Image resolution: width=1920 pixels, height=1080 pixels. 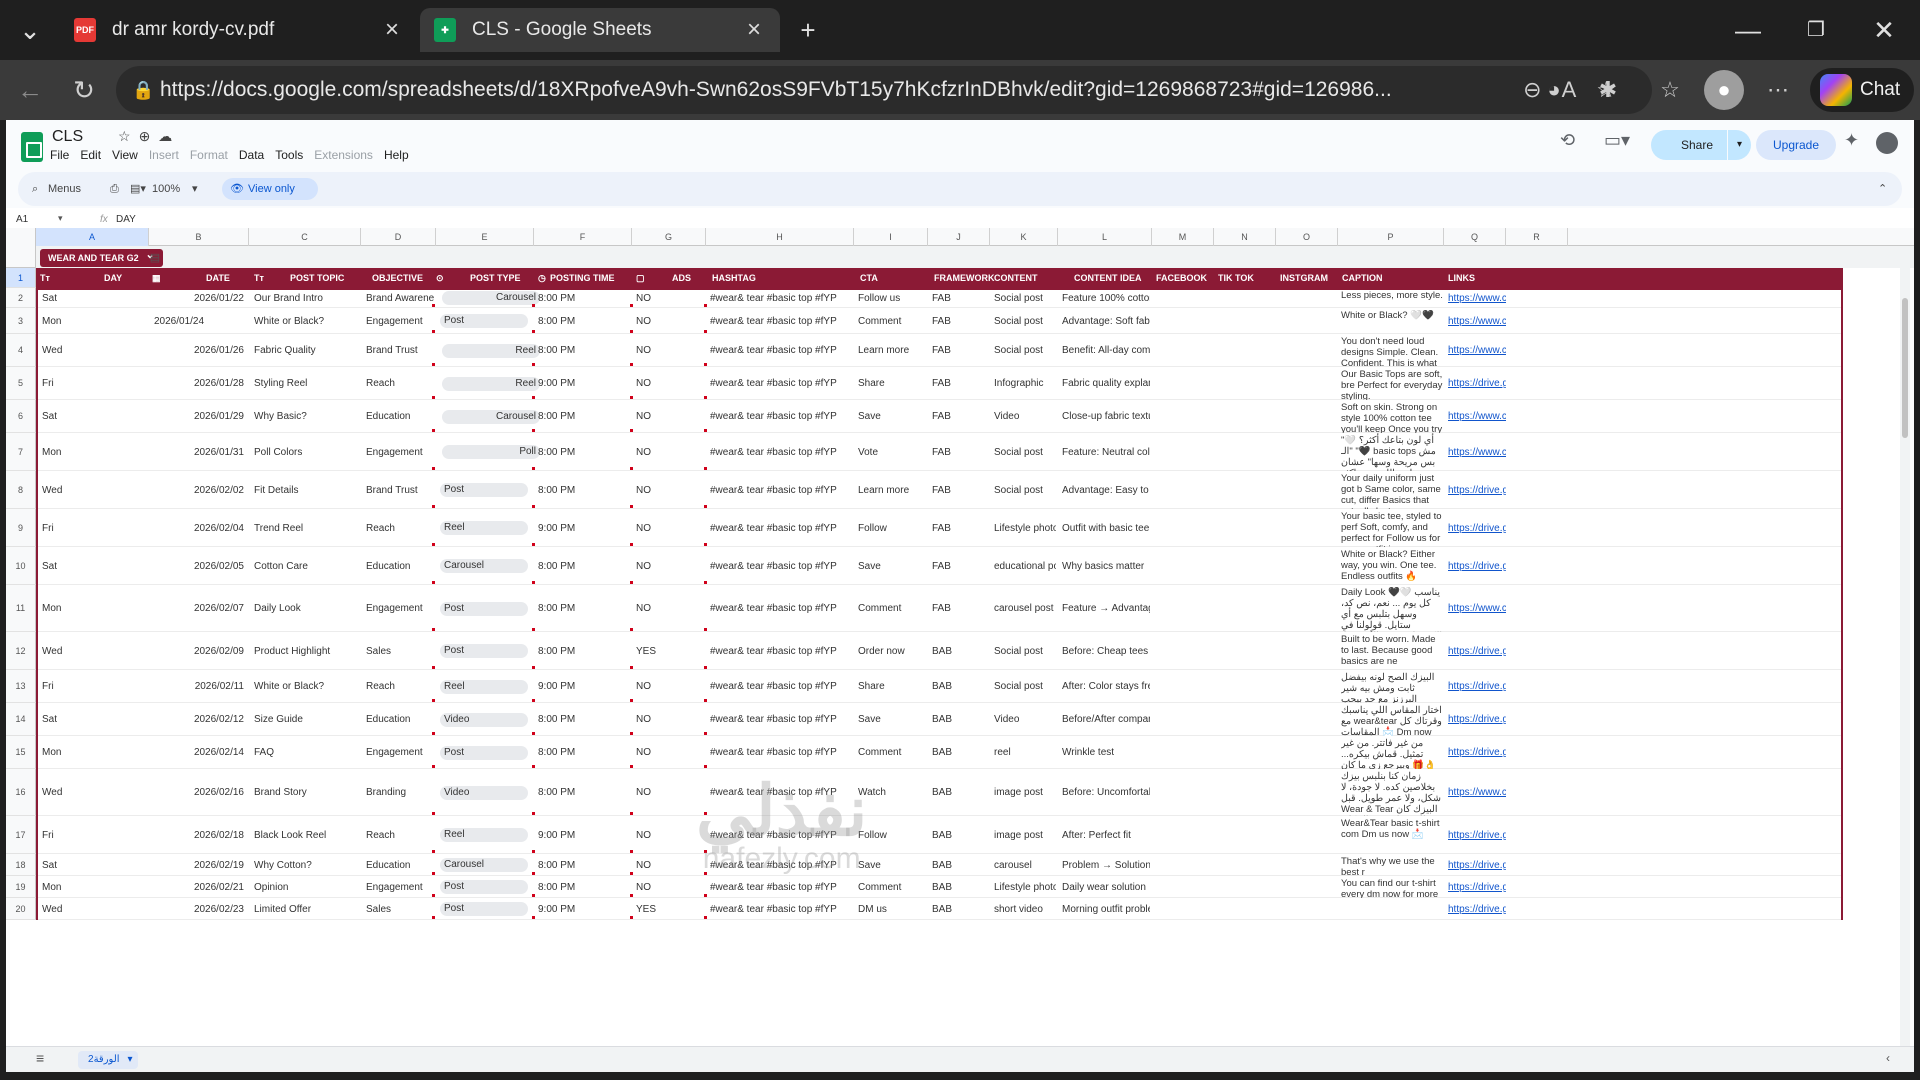 What do you see at coordinates (485, 237) in the screenshot?
I see `column-header-e: E` at bounding box center [485, 237].